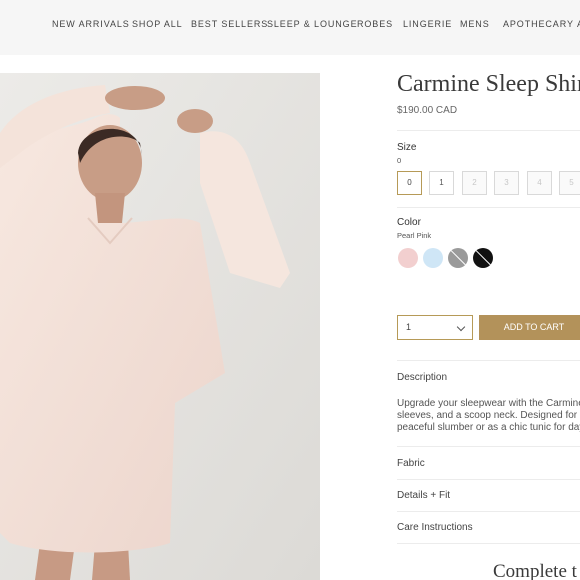 Image resolution: width=580 pixels, height=580 pixels. What do you see at coordinates (409, 327) in the screenshot?
I see `quantity-value: 1` at bounding box center [409, 327].